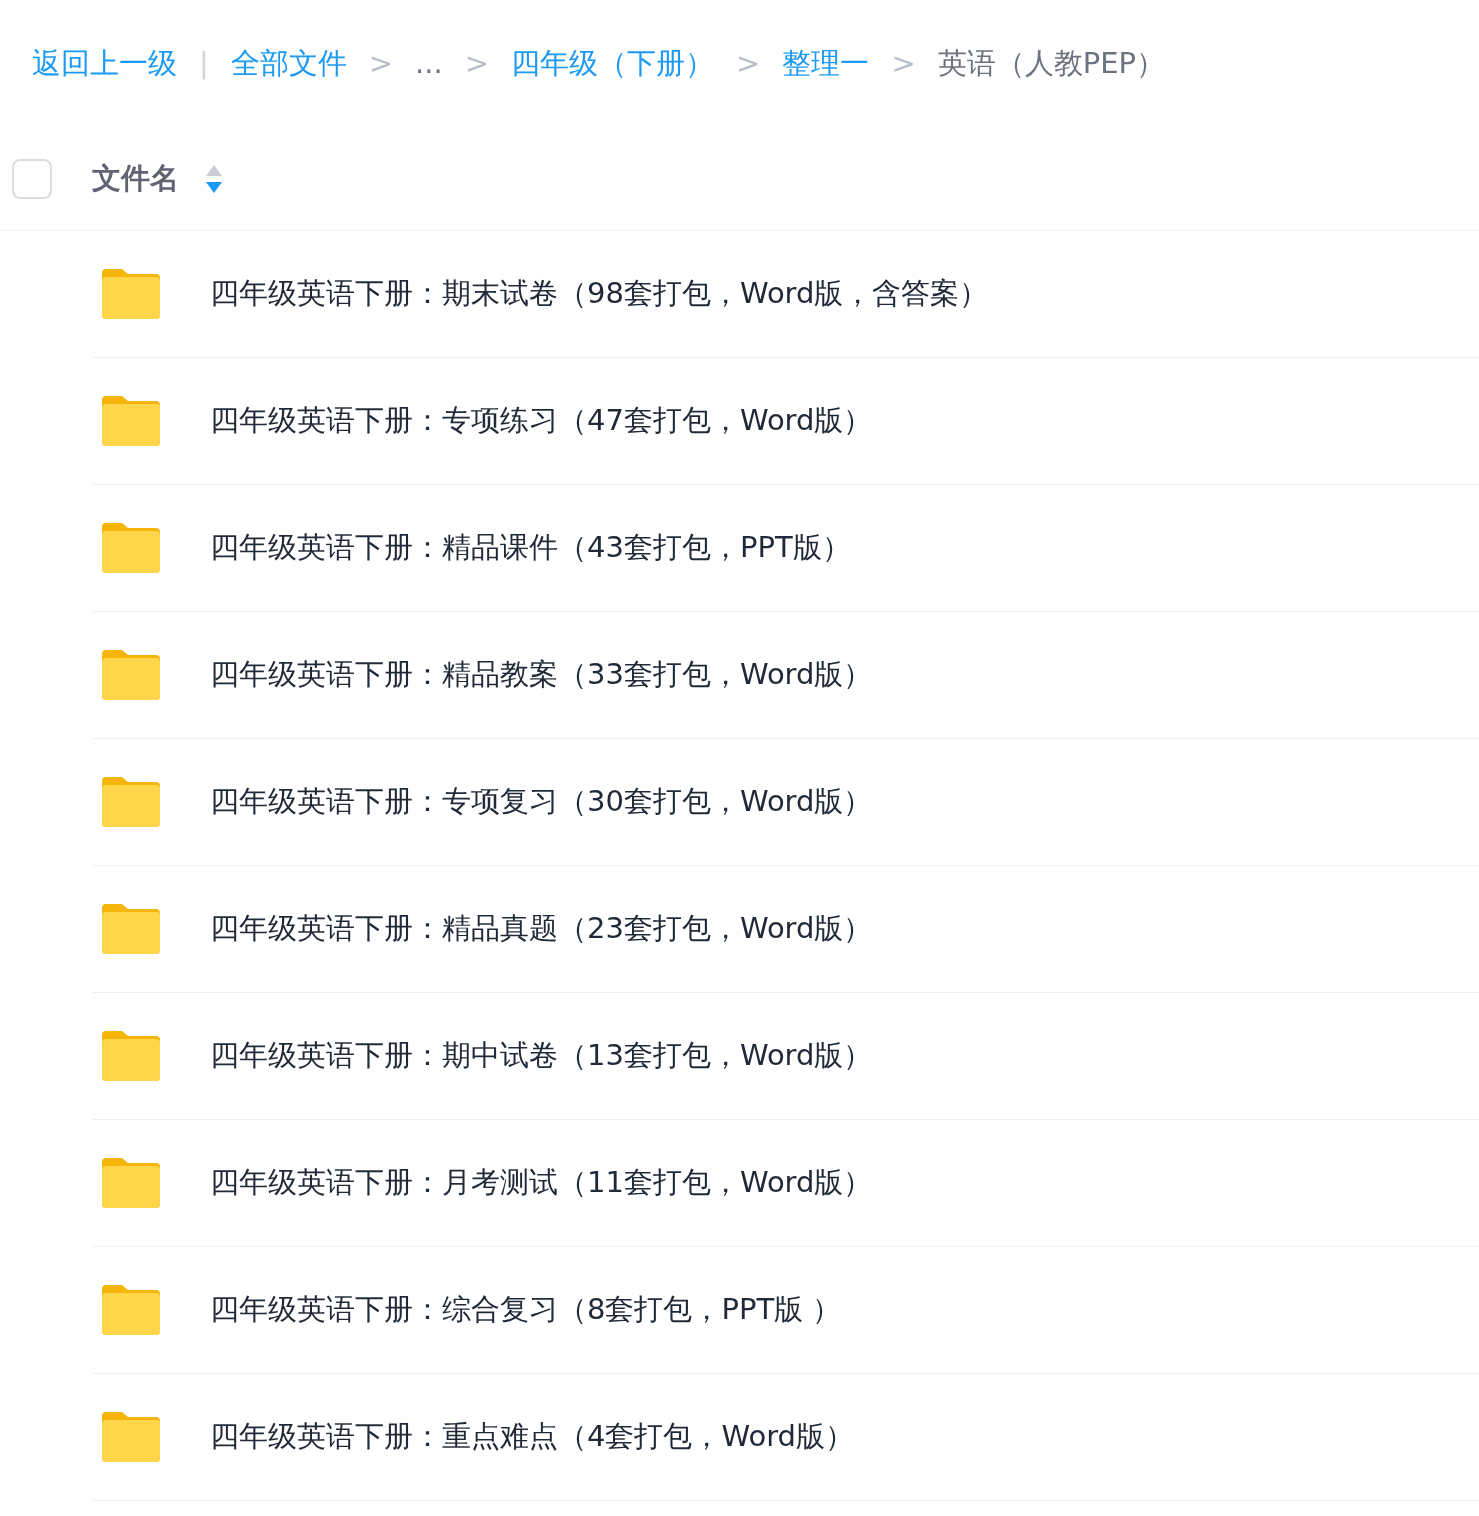 The width and height of the screenshot is (1479, 1516). What do you see at coordinates (541, 1183) in the screenshot?
I see `file-name: 四年级英语下册：月考测试（11套打包，Word版）` at bounding box center [541, 1183].